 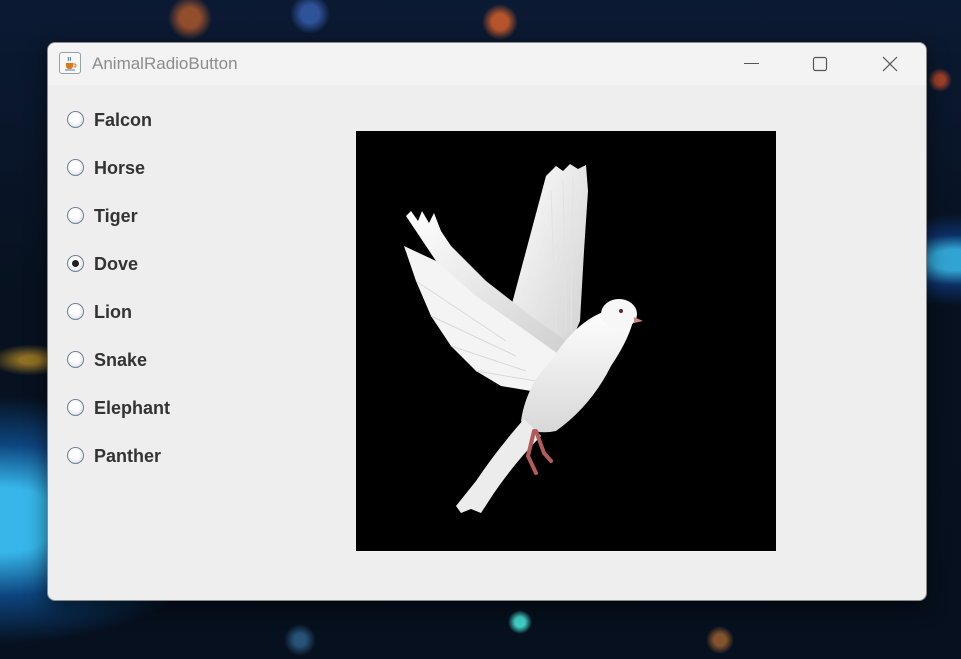 What do you see at coordinates (123, 120) in the screenshot?
I see `radio-label: Falcon` at bounding box center [123, 120].